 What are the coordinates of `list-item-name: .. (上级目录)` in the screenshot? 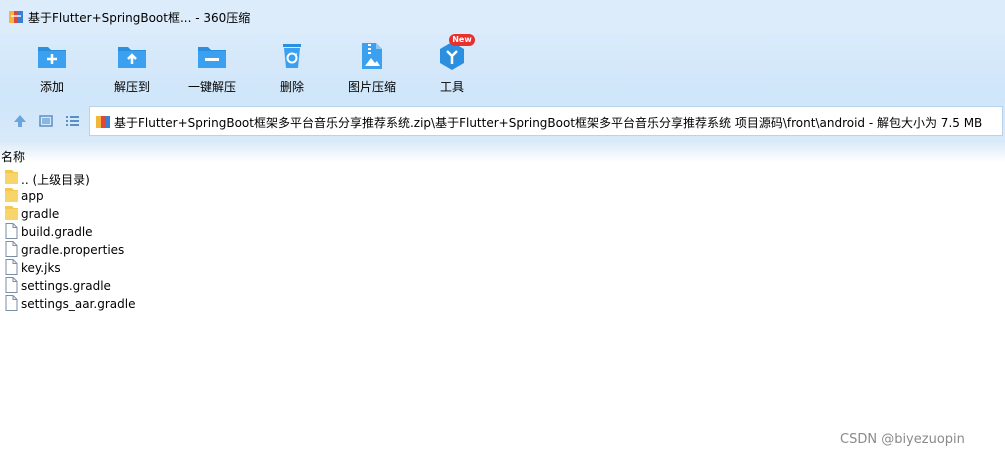 It's located at (55, 180).